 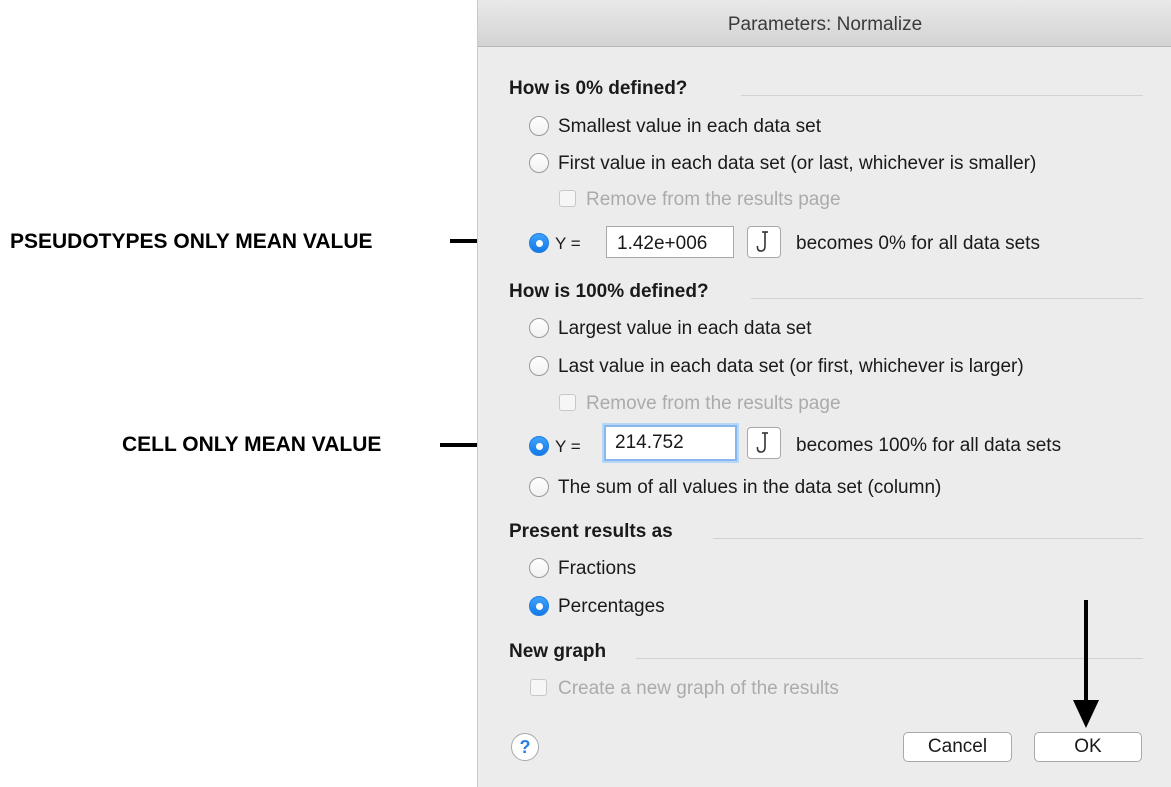 I want to click on create-graph-checkbox, so click(x=538, y=687).